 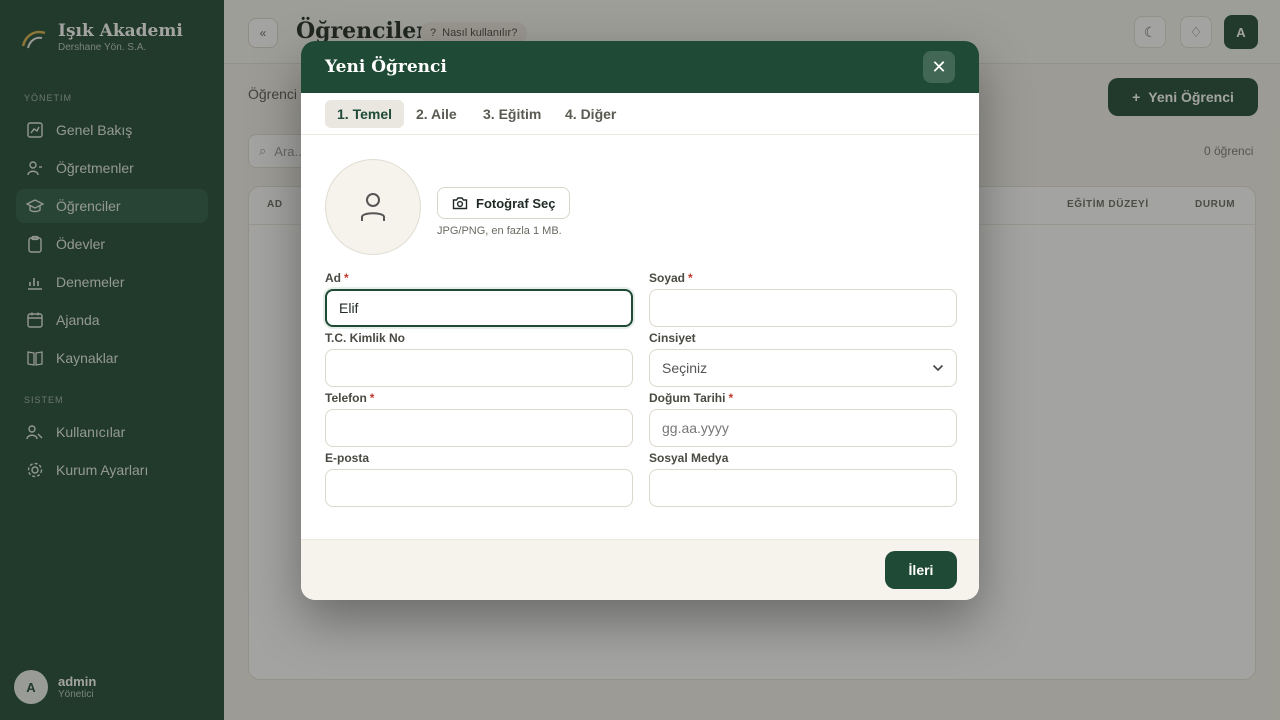 What do you see at coordinates (460, 203) in the screenshot?
I see `camera-icon` at bounding box center [460, 203].